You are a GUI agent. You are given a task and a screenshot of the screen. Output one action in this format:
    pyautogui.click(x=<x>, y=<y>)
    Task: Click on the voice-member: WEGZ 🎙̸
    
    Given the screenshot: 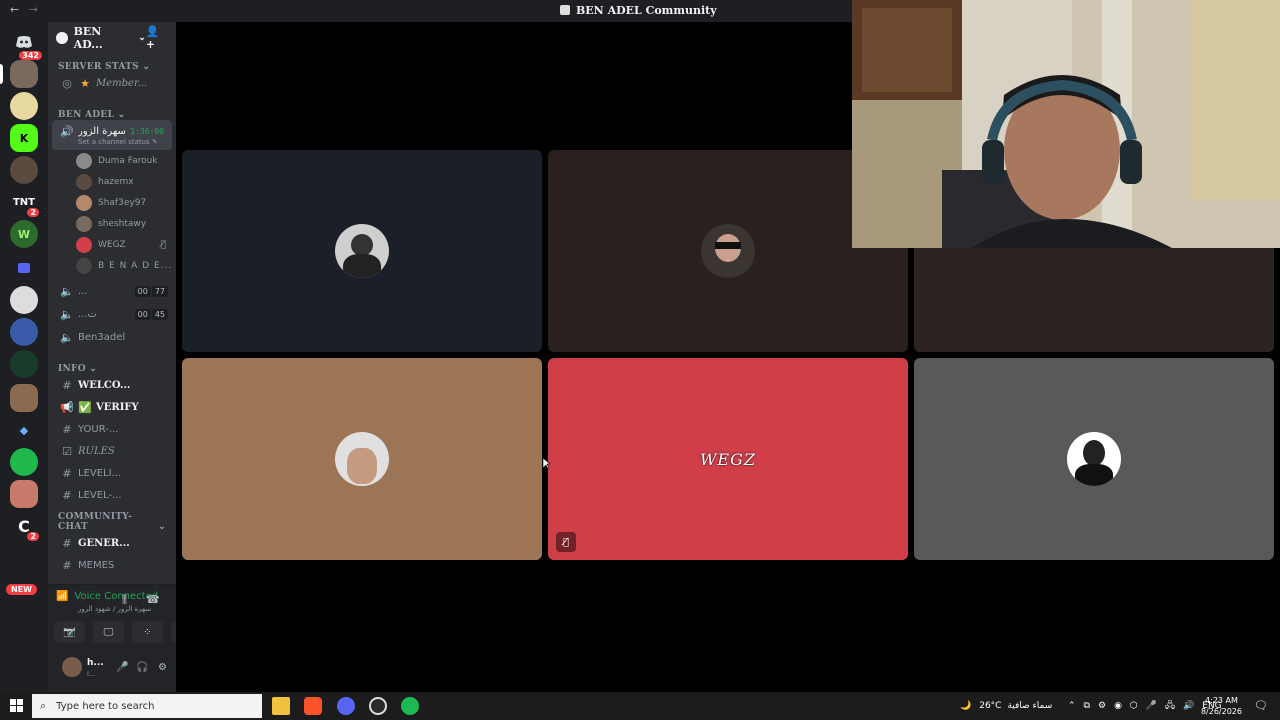 What is the action you would take?
    pyautogui.click(x=112, y=244)
    